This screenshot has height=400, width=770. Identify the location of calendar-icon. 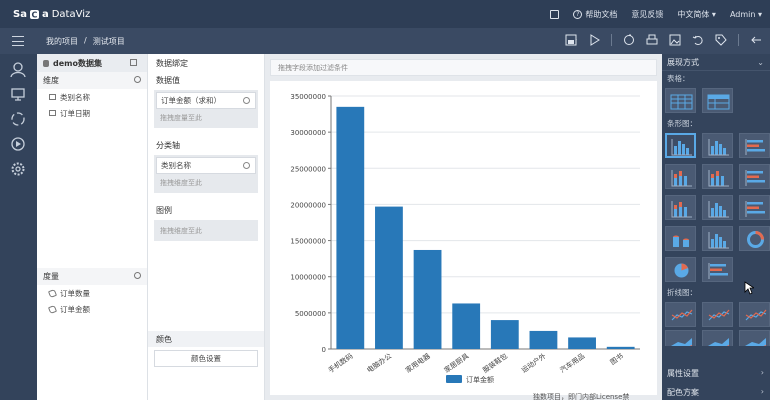
(52, 113).